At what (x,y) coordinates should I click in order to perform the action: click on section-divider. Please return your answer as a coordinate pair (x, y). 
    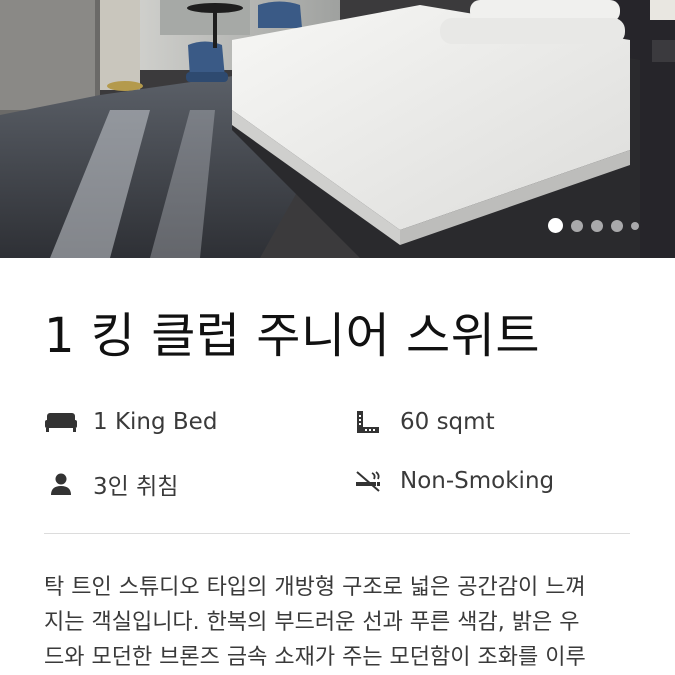
    Looking at the image, I should click on (337, 533).